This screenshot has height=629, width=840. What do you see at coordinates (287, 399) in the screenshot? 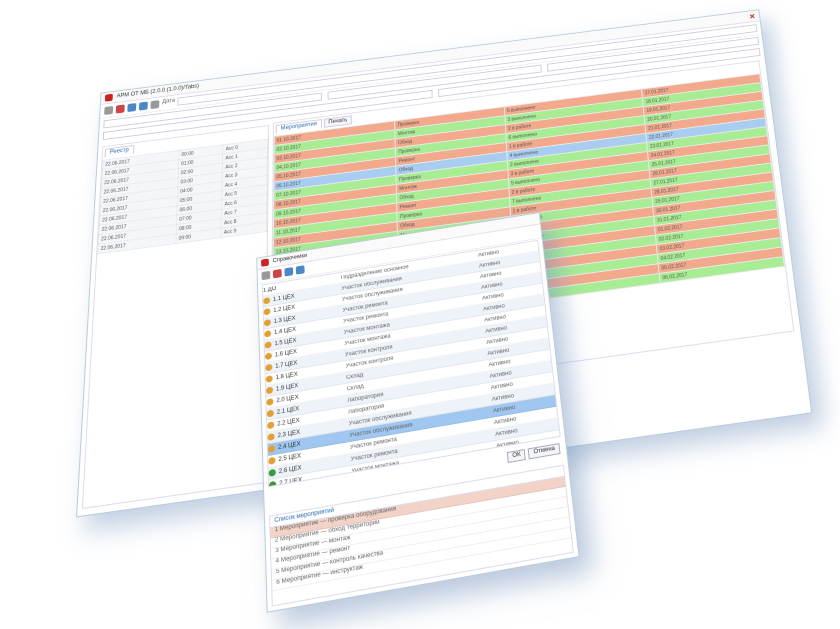
I see `tree-node-code: 2.0 ЦЕХ` at bounding box center [287, 399].